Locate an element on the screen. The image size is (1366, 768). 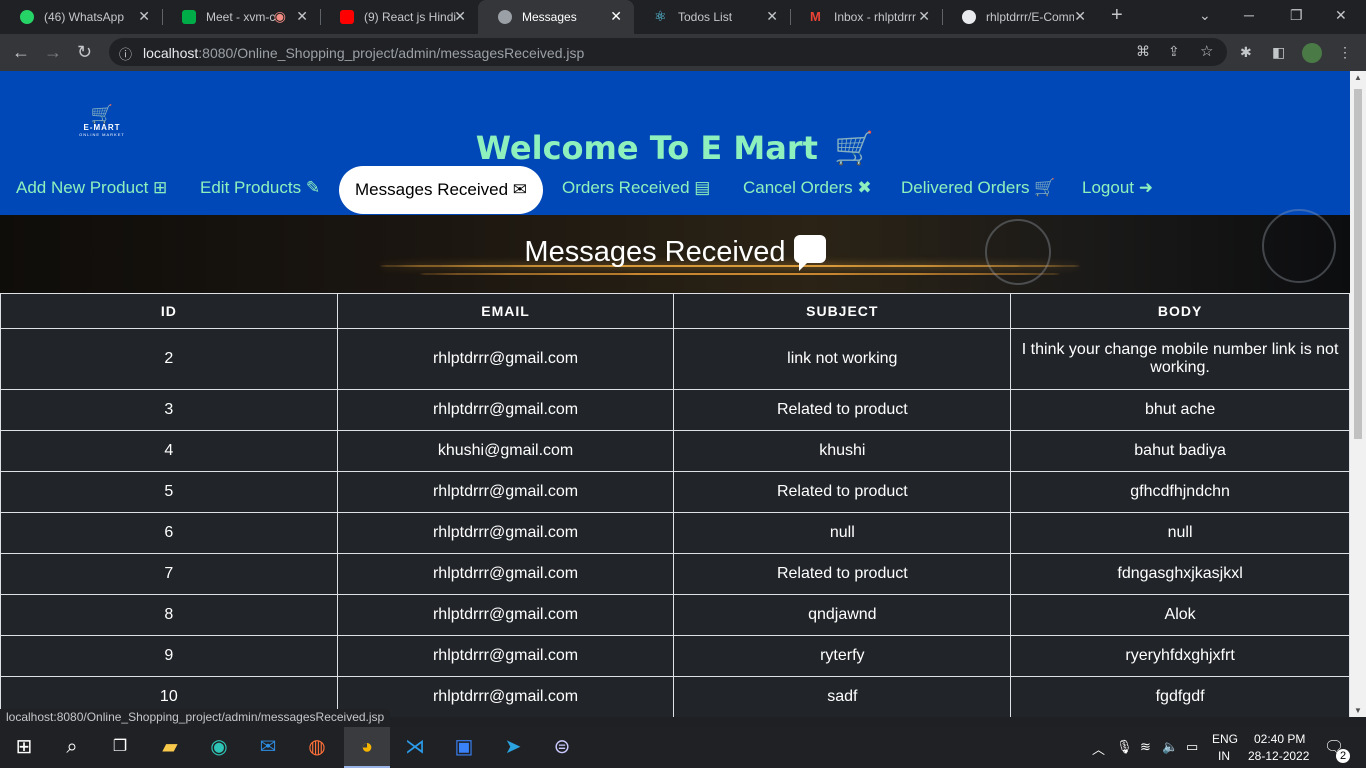
column-header-body: BODY is located at coordinates (1180, 311).